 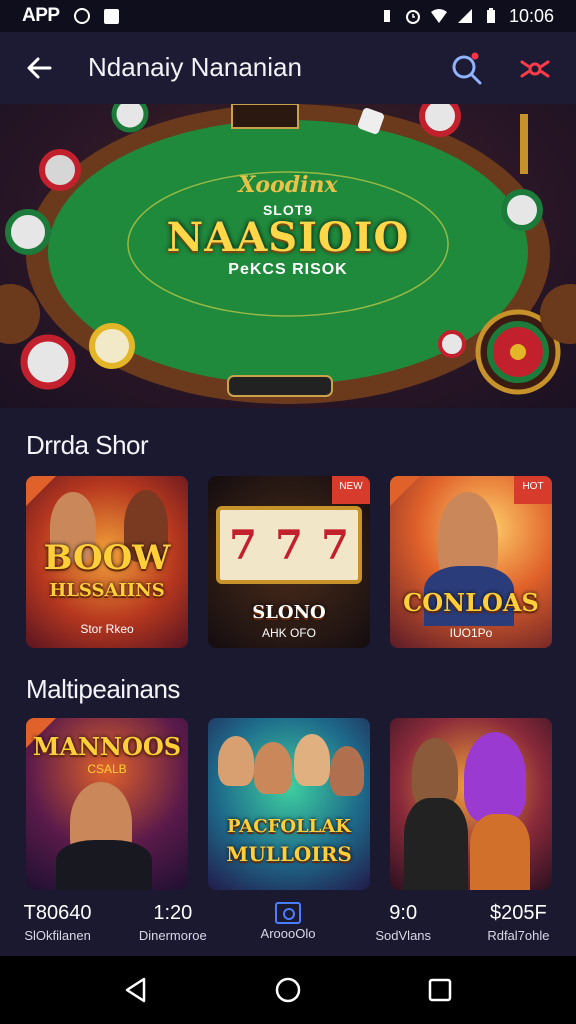 I want to click on back-arrow-icon, so click(x=39, y=68).